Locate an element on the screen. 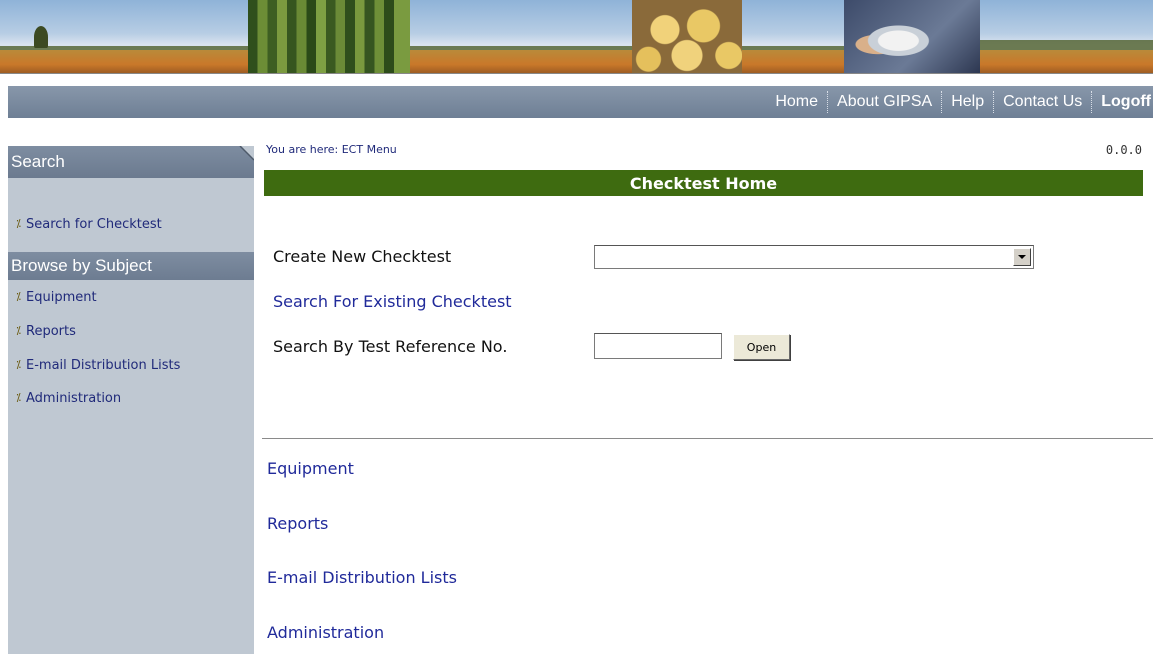 The height and width of the screenshot is (654, 1153). sidebar-item-email-lists: ⁒ E-mail Distribution Lists is located at coordinates (98, 365).